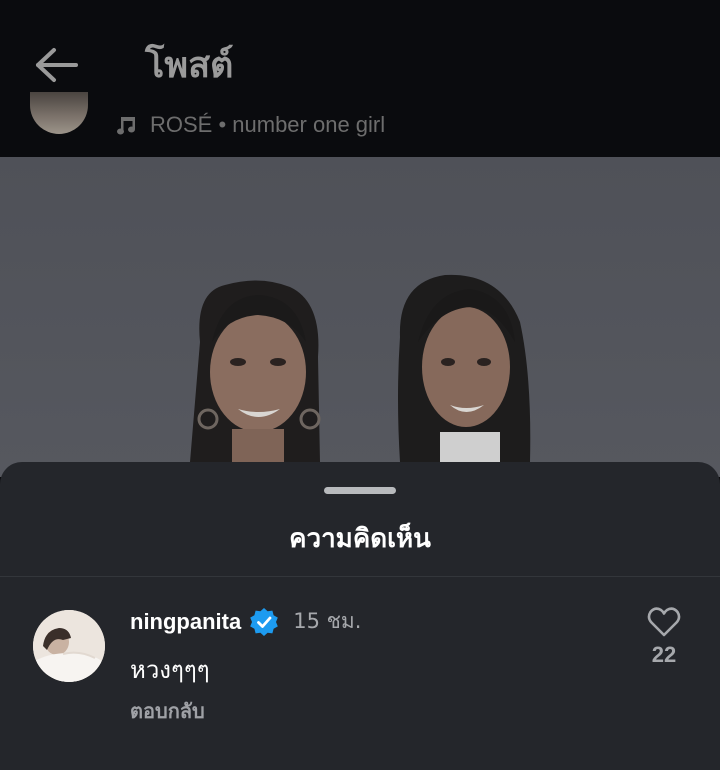 The image size is (720, 770). Describe the element at coordinates (255, 374) in the screenshot. I see `person-left` at that location.